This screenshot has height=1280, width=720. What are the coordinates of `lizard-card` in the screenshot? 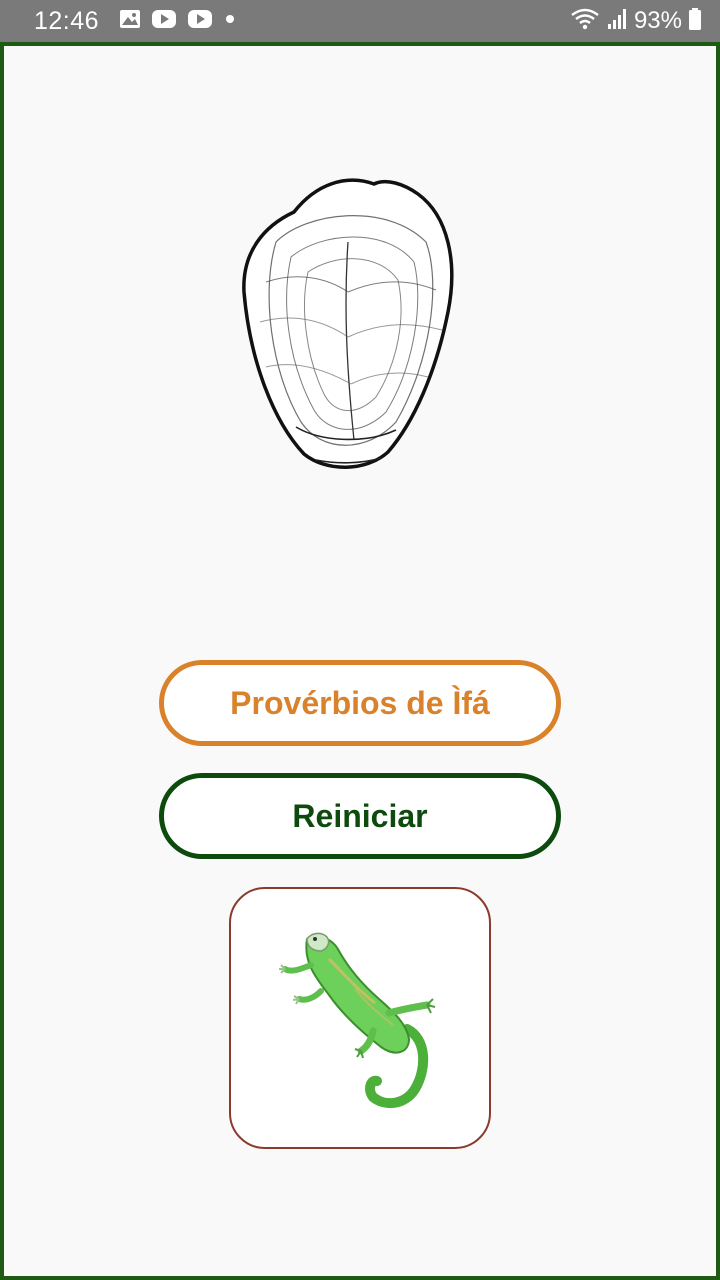 It's located at (360, 1018).